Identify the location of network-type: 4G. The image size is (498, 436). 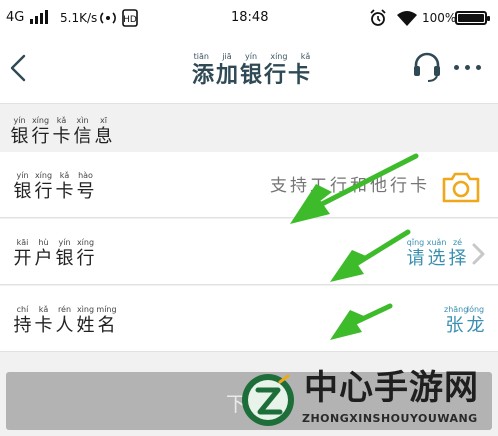
(15, 17).